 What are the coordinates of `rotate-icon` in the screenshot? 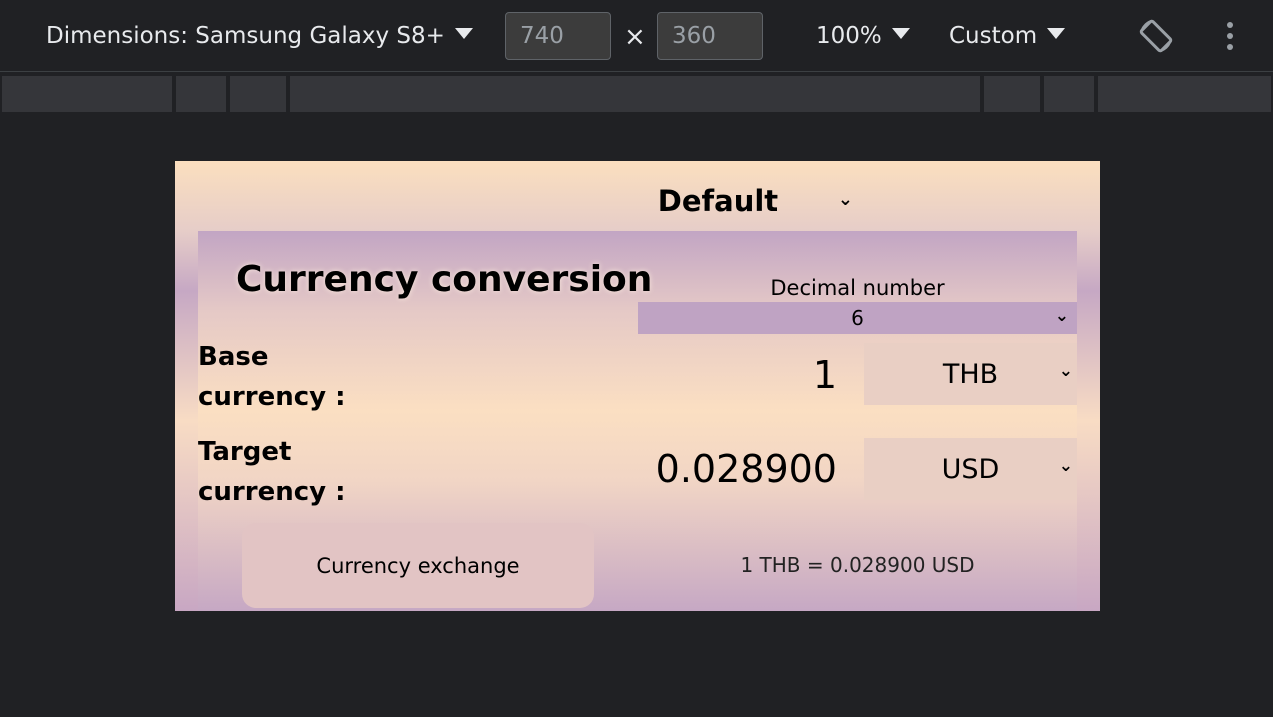 It's located at (1156, 36).